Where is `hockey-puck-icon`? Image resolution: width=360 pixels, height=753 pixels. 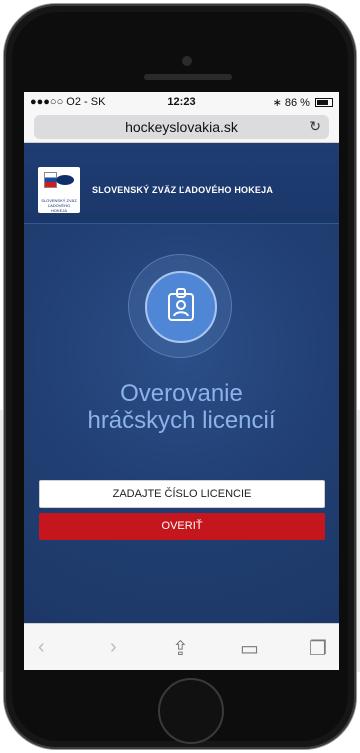
hockey-puck-icon is located at coordinates (65, 180).